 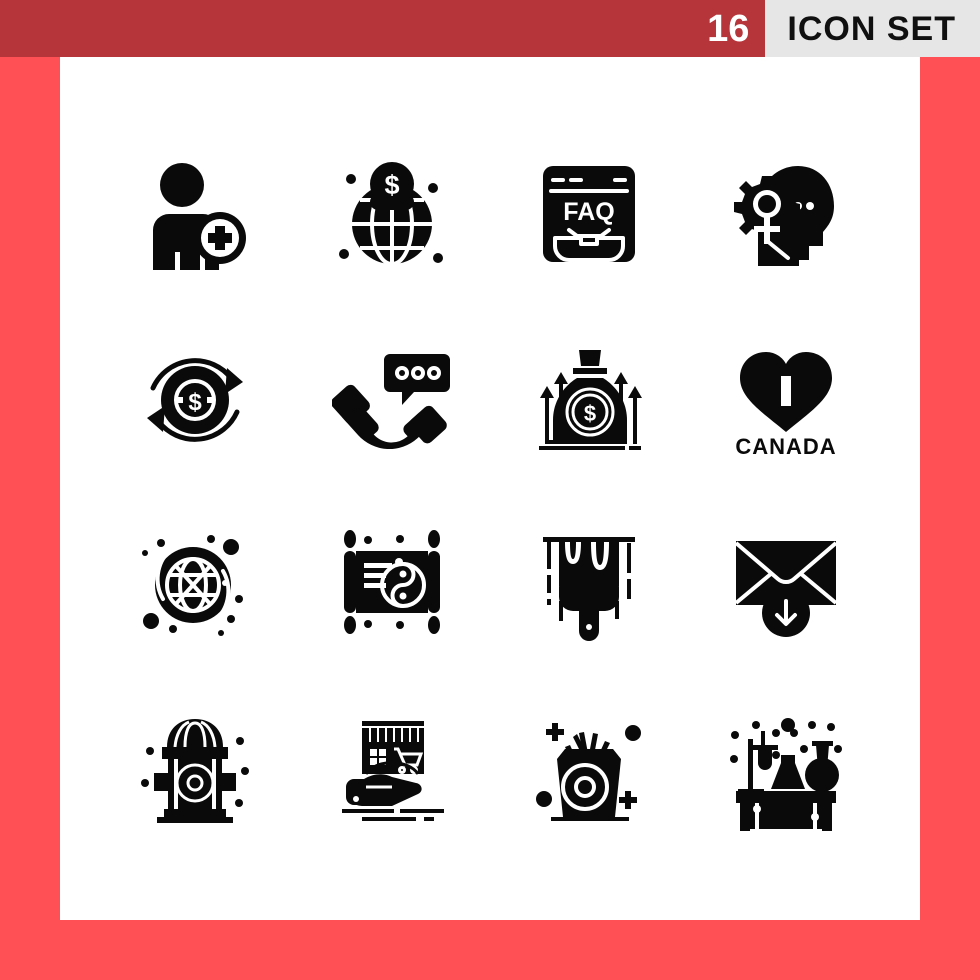 What do you see at coordinates (199, 216) in the screenshot?
I see `add-user-icon` at bounding box center [199, 216].